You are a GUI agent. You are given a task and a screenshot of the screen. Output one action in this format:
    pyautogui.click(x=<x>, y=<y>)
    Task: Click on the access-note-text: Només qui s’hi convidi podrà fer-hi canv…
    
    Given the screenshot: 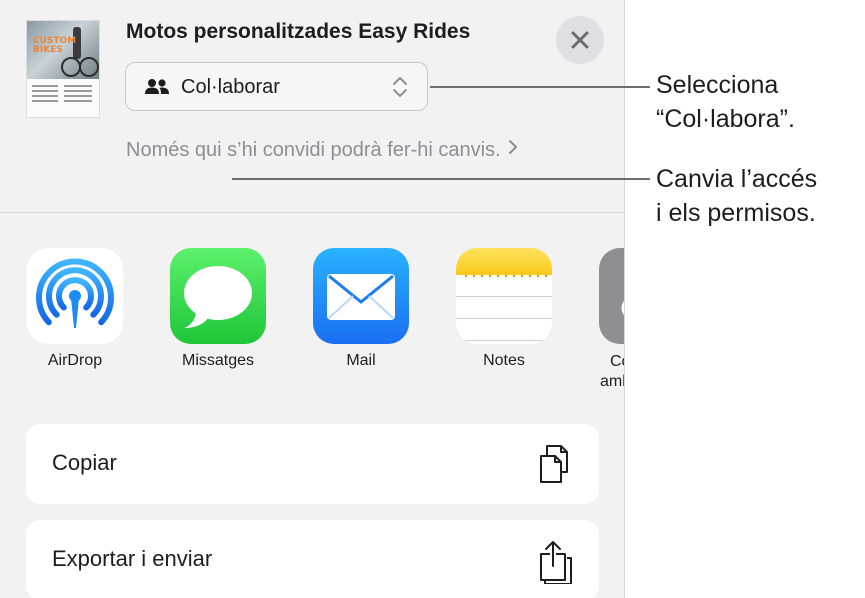 What is the action you would take?
    pyautogui.click(x=313, y=150)
    